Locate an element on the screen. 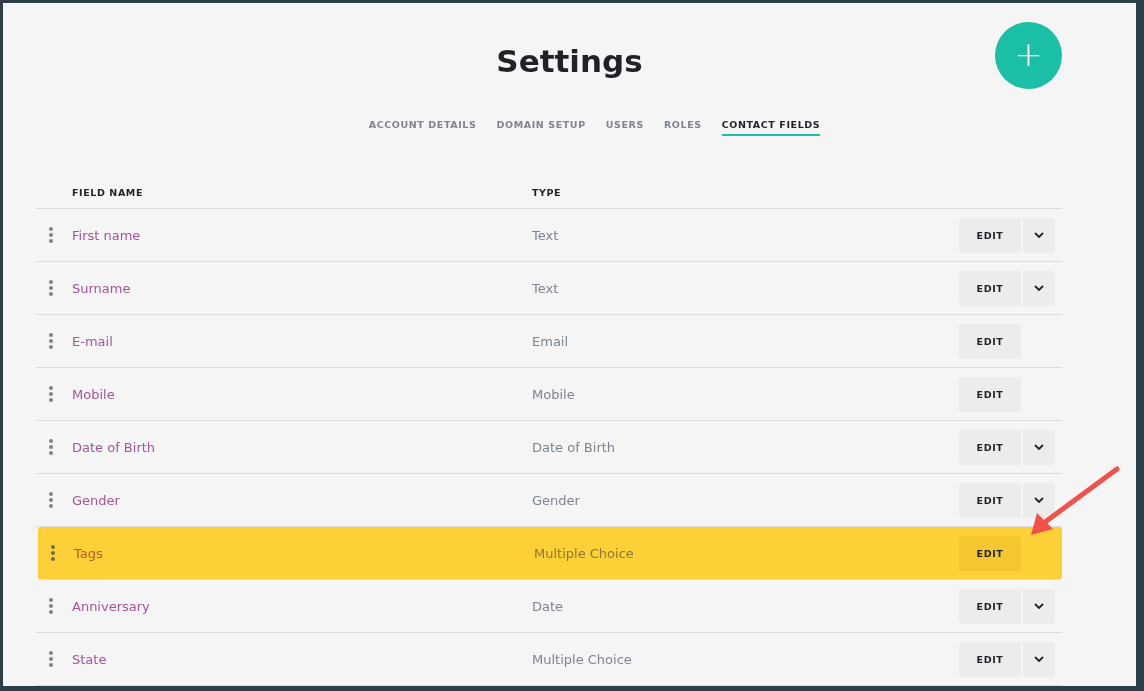 This screenshot has height=691, width=1144. field-type: Mobile is located at coordinates (554, 394).